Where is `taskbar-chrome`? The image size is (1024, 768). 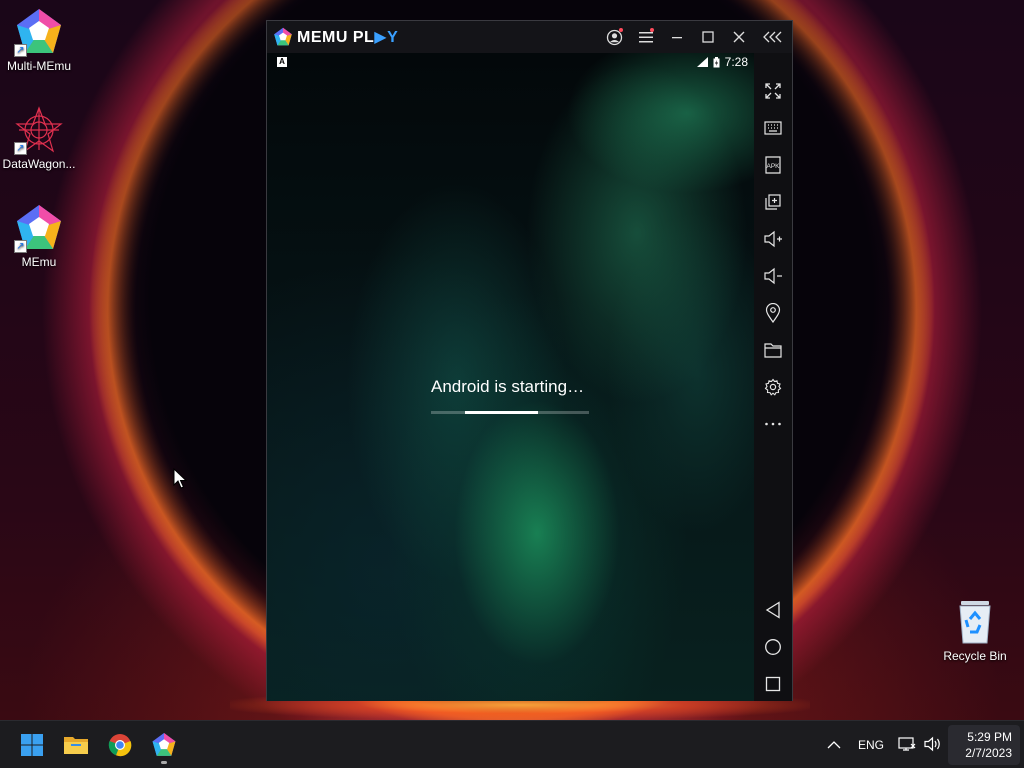 taskbar-chrome is located at coordinates (120, 745).